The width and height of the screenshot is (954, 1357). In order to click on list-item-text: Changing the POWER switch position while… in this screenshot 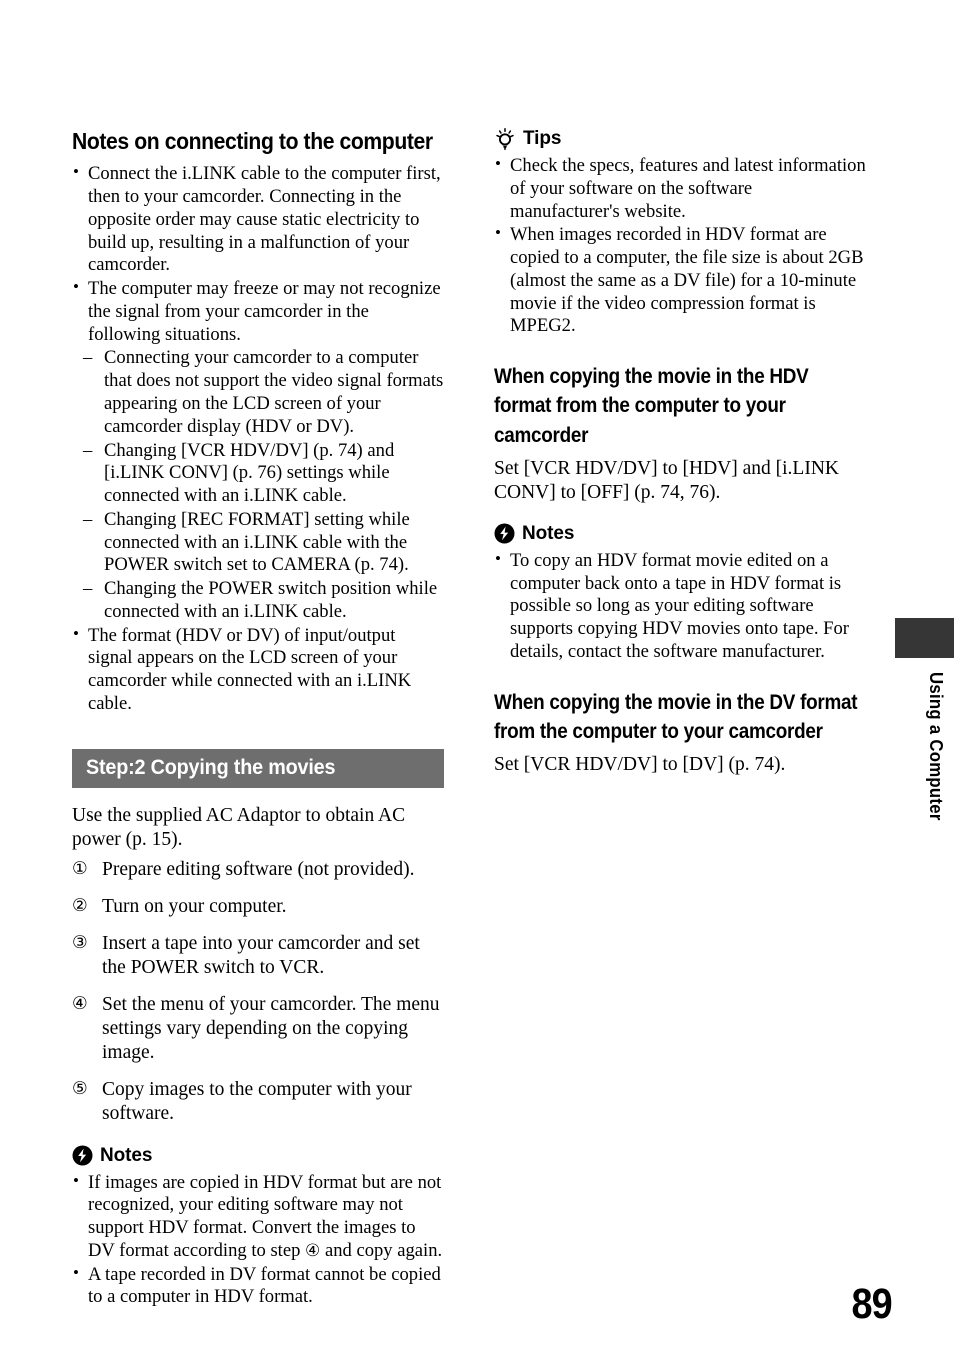, I will do `click(271, 600)`.